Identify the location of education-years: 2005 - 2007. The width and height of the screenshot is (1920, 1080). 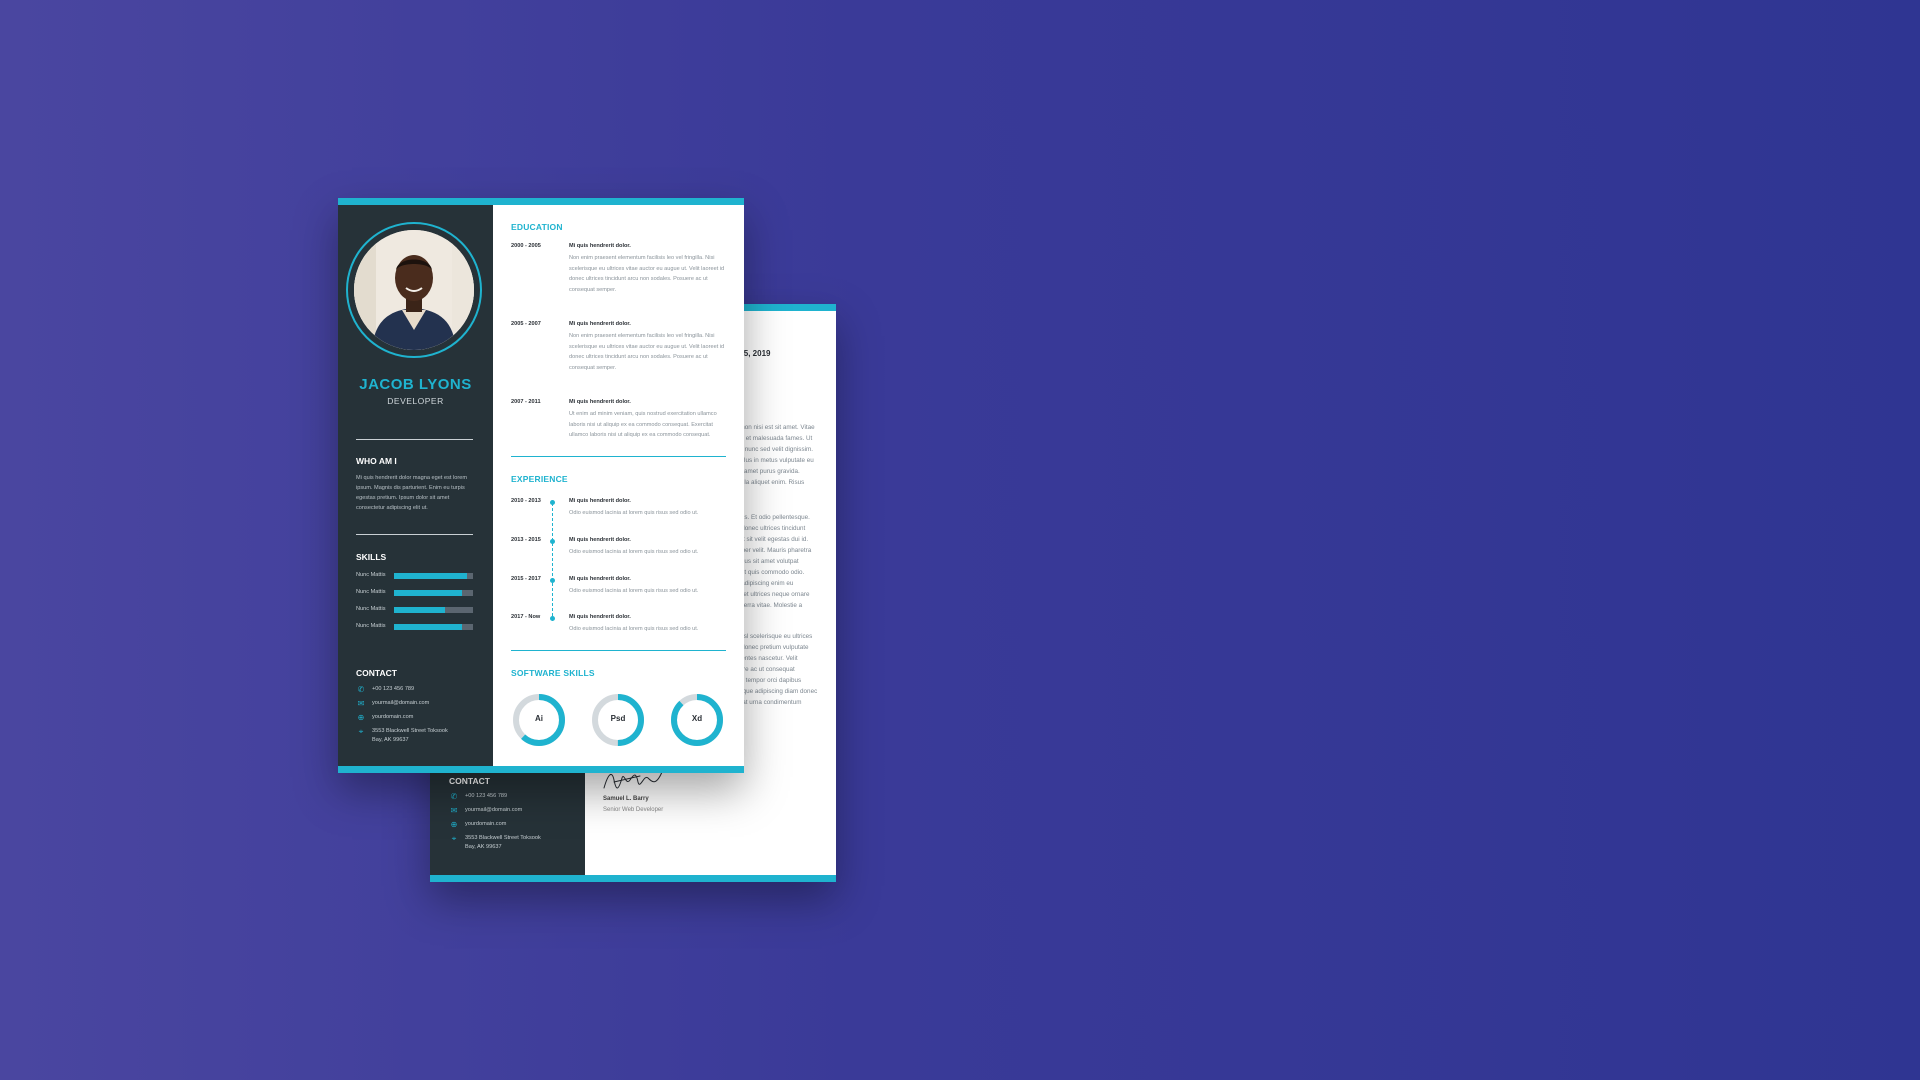
(526, 324).